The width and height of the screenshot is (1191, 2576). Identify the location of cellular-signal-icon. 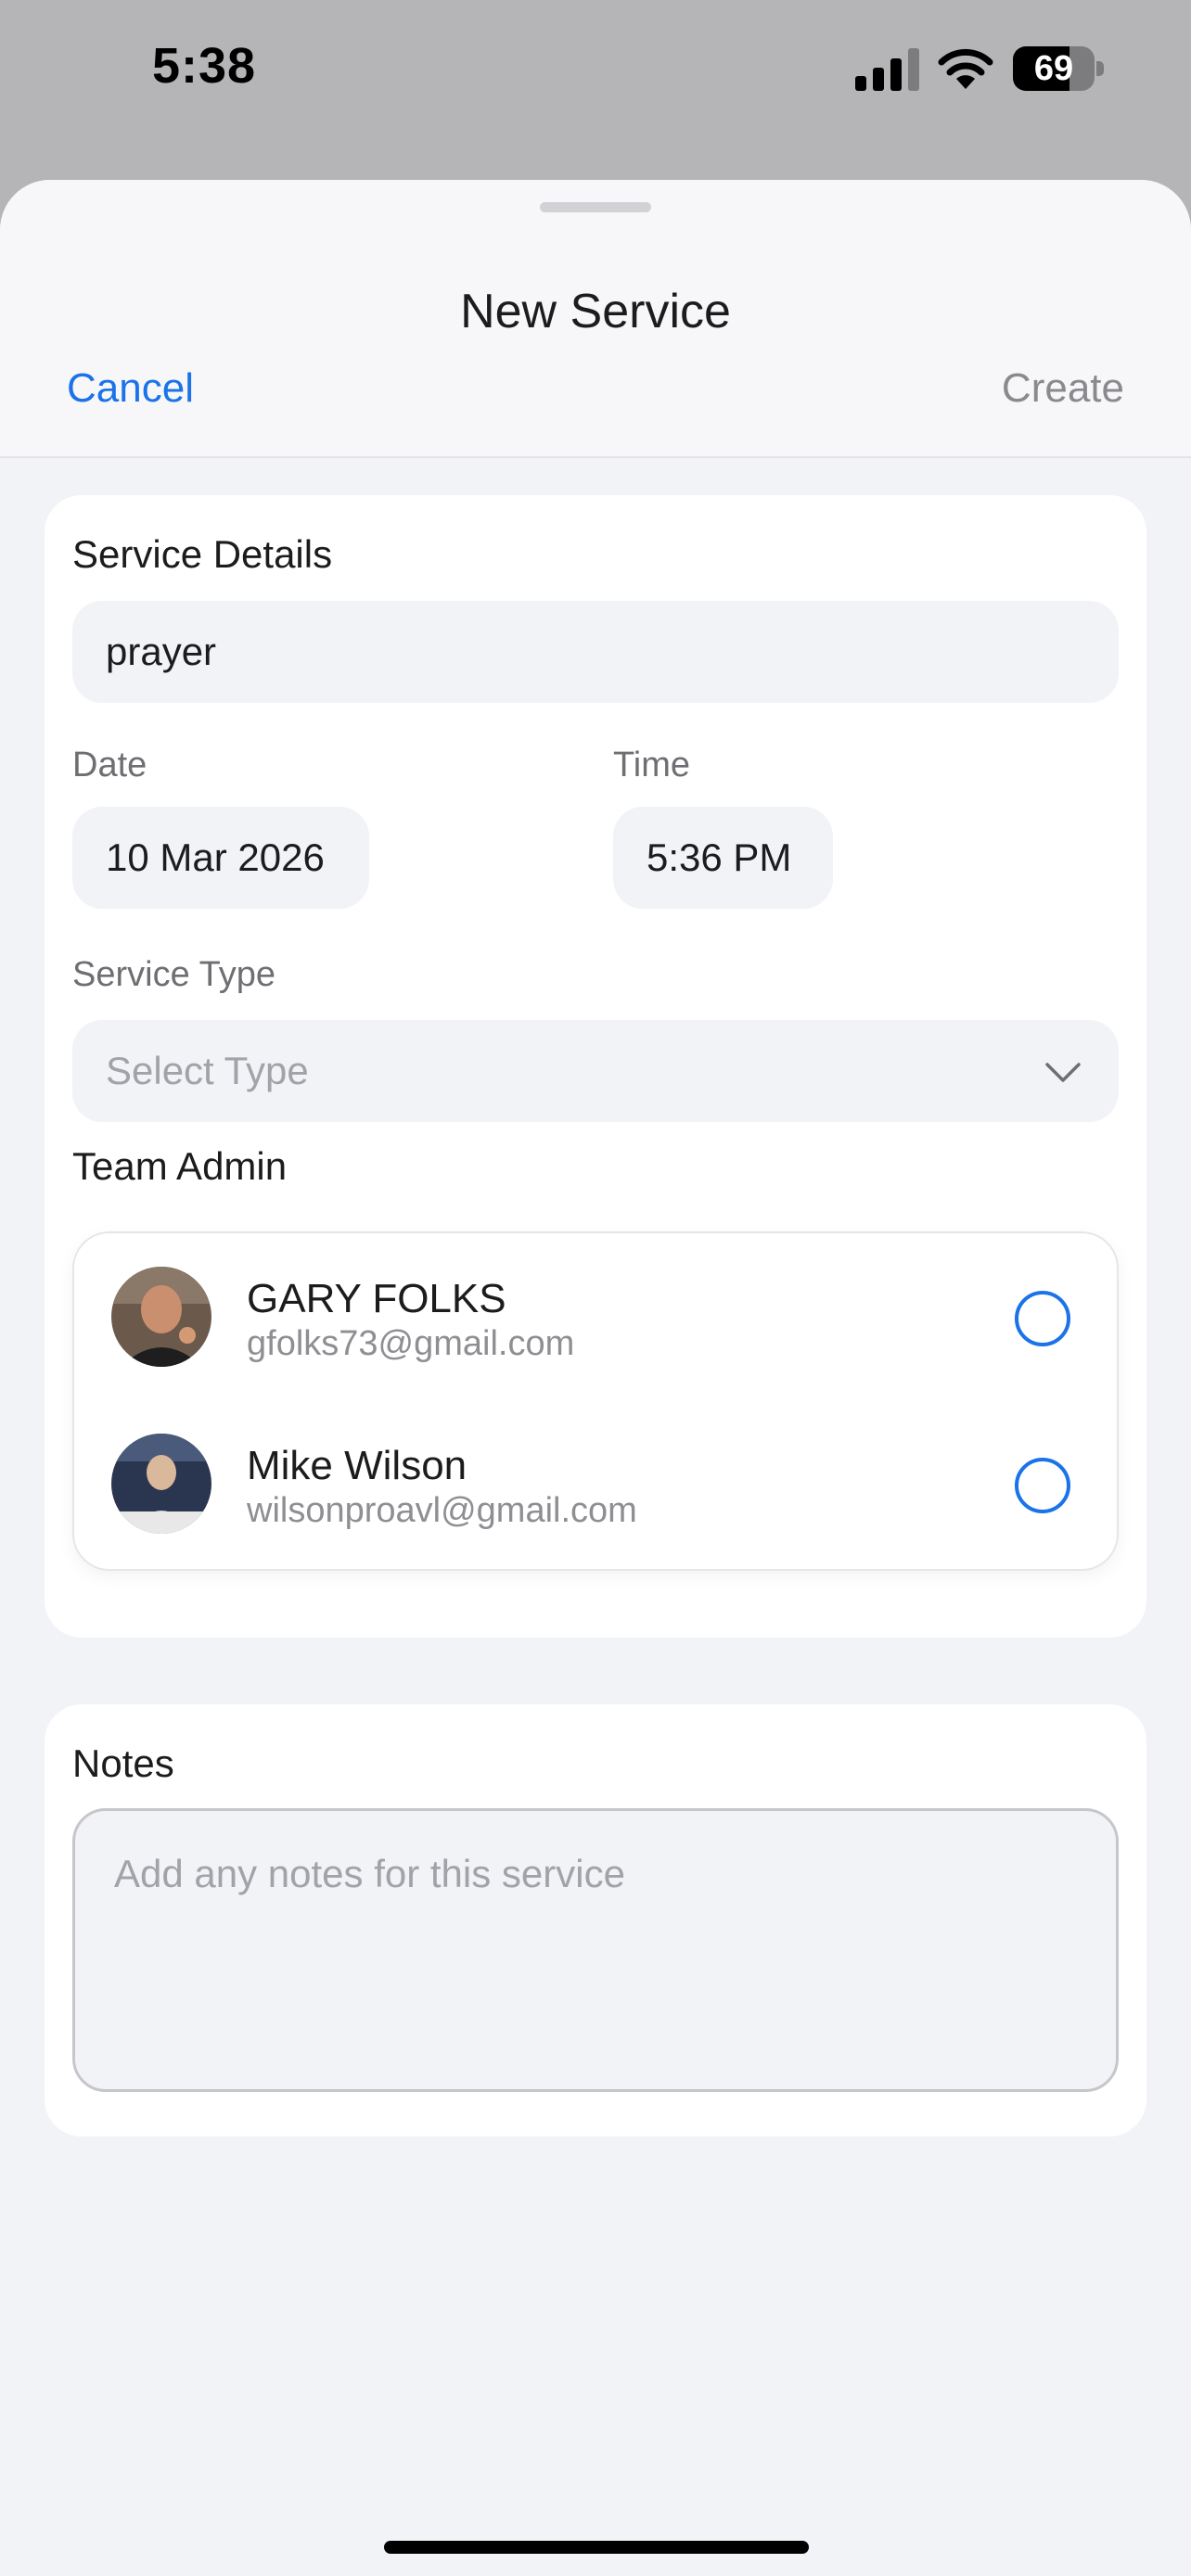
(887, 69).